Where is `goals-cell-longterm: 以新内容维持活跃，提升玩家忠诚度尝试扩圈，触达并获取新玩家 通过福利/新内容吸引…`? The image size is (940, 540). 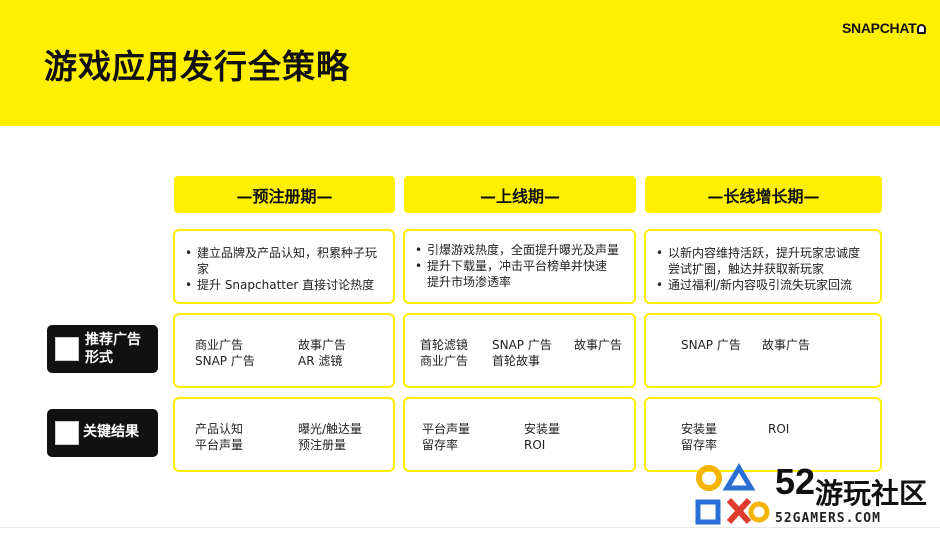 goals-cell-longterm: 以新内容维持活跃，提升玩家忠诚度尝试扩圈，触达并获取新玩家 通过福利/新内容吸引… is located at coordinates (763, 266).